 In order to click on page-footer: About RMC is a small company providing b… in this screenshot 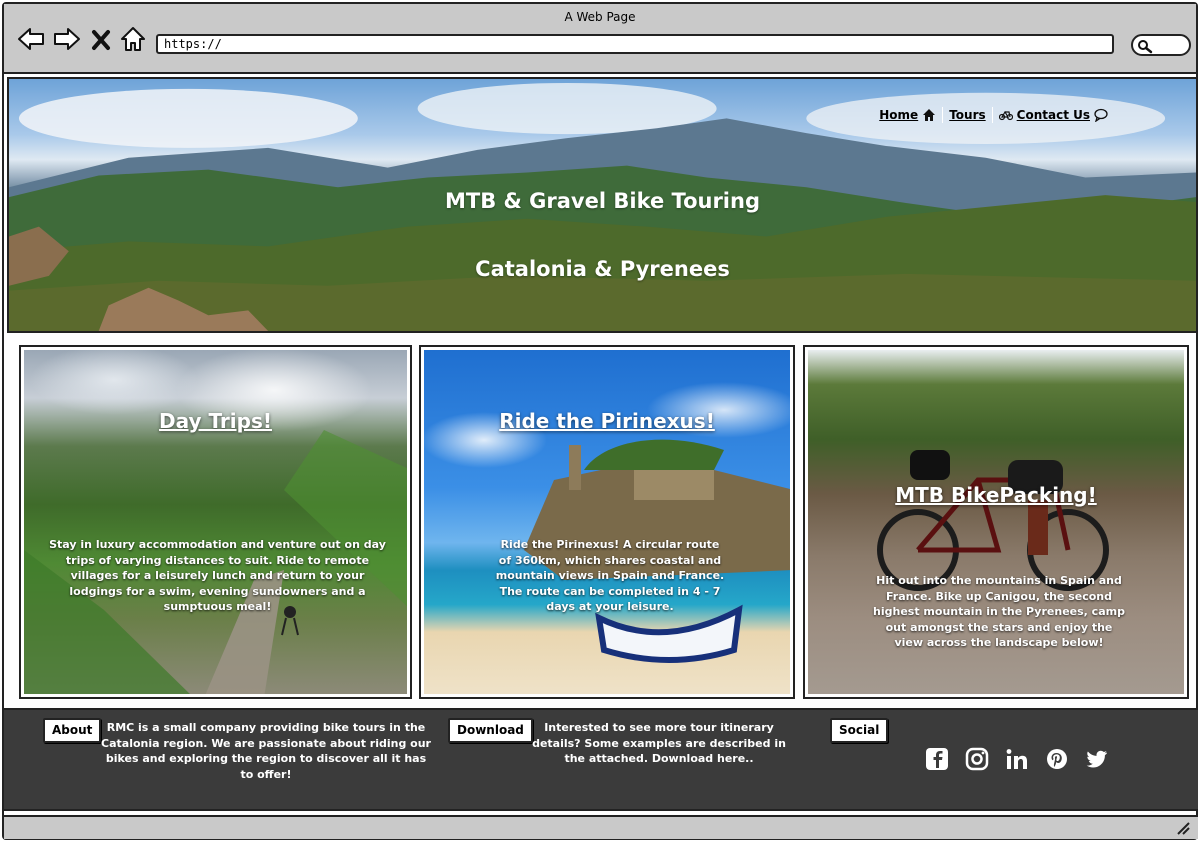, I will do `click(601, 759)`.